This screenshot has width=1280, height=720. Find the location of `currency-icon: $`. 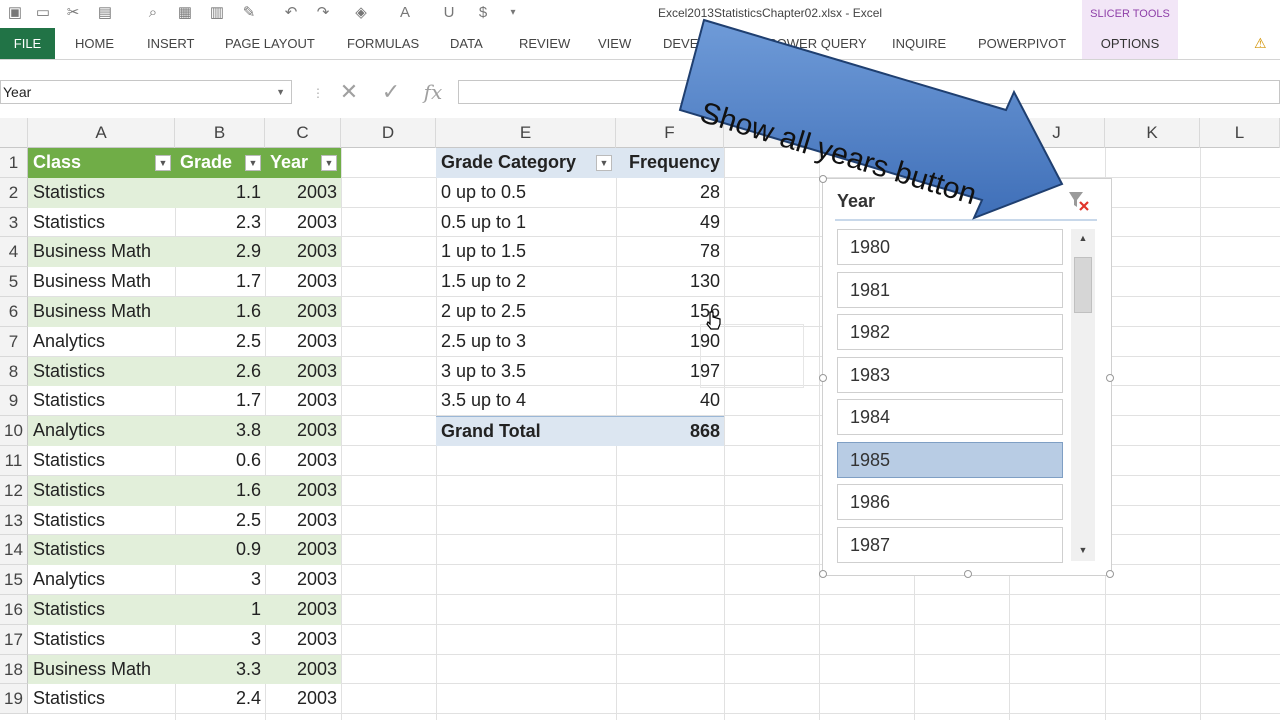

currency-icon: $ is located at coordinates (483, 13).